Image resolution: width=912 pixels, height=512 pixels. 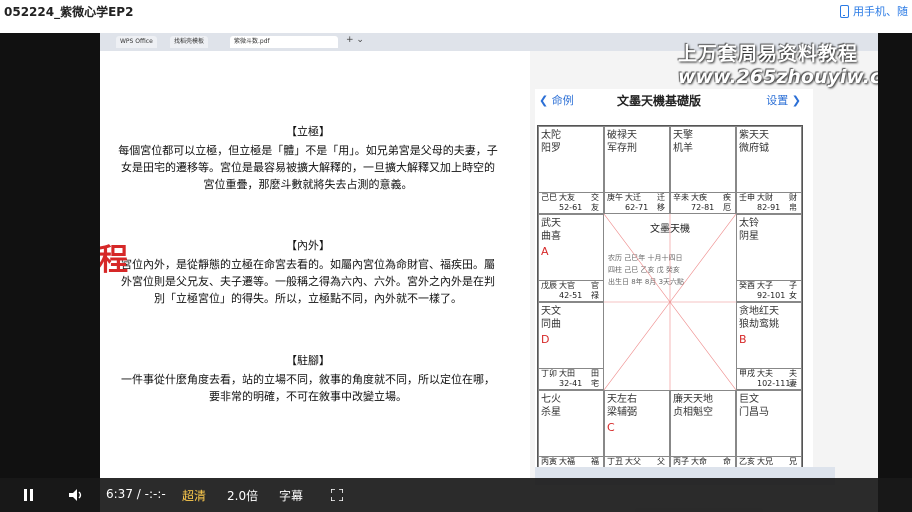 I want to click on palace-stars: 紫天天 微府钺, so click(x=754, y=142).